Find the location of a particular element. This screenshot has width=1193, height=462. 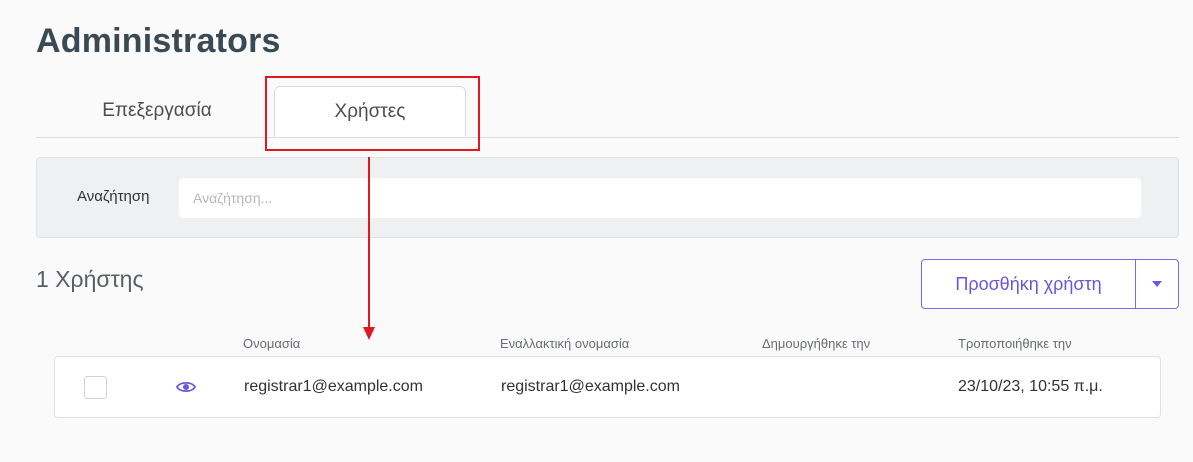

row-name: registrar1@example.com is located at coordinates (333, 387).